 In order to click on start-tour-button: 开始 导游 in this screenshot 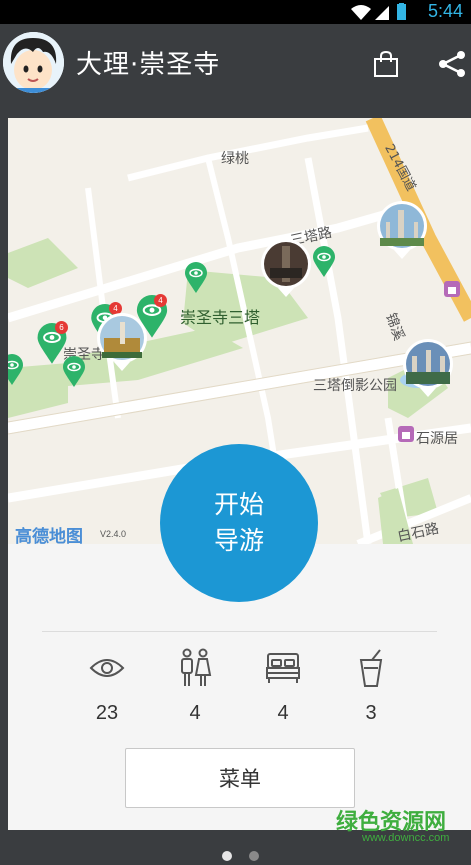, I will do `click(239, 523)`.